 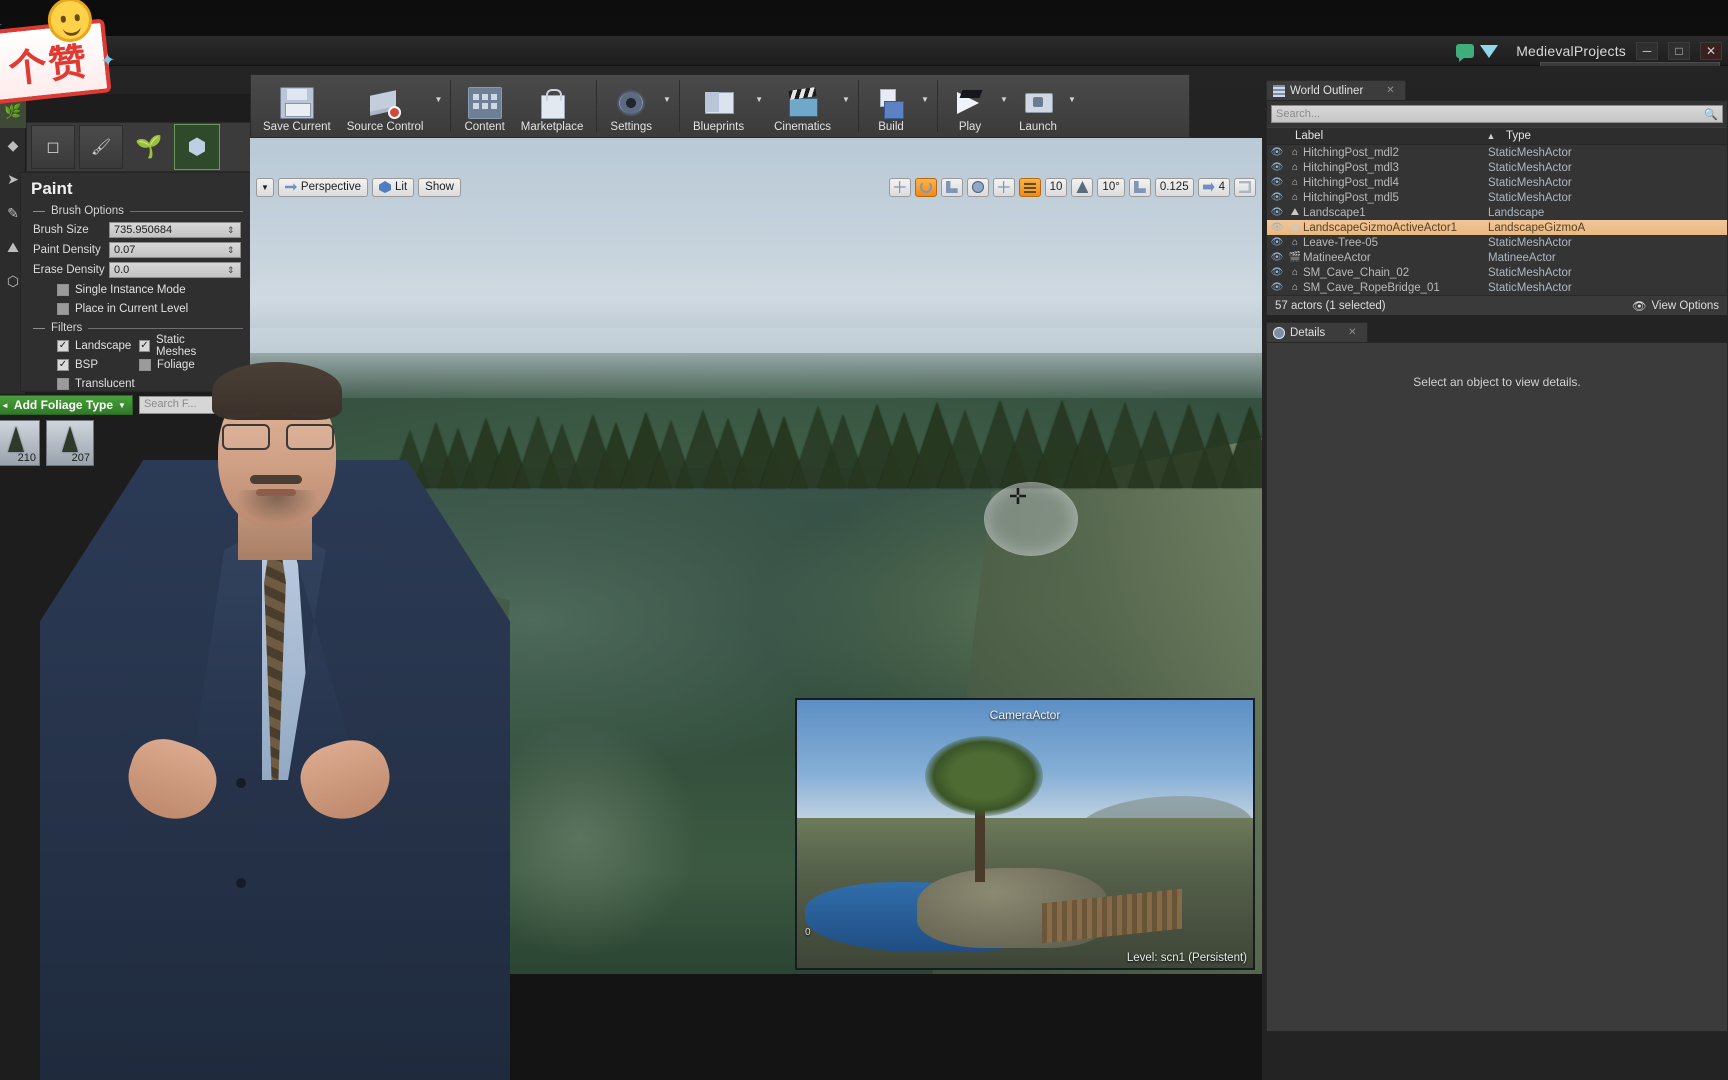 What do you see at coordinates (175, 229) in the screenshot?
I see `brush-size-input: 735.950684 ⇕` at bounding box center [175, 229].